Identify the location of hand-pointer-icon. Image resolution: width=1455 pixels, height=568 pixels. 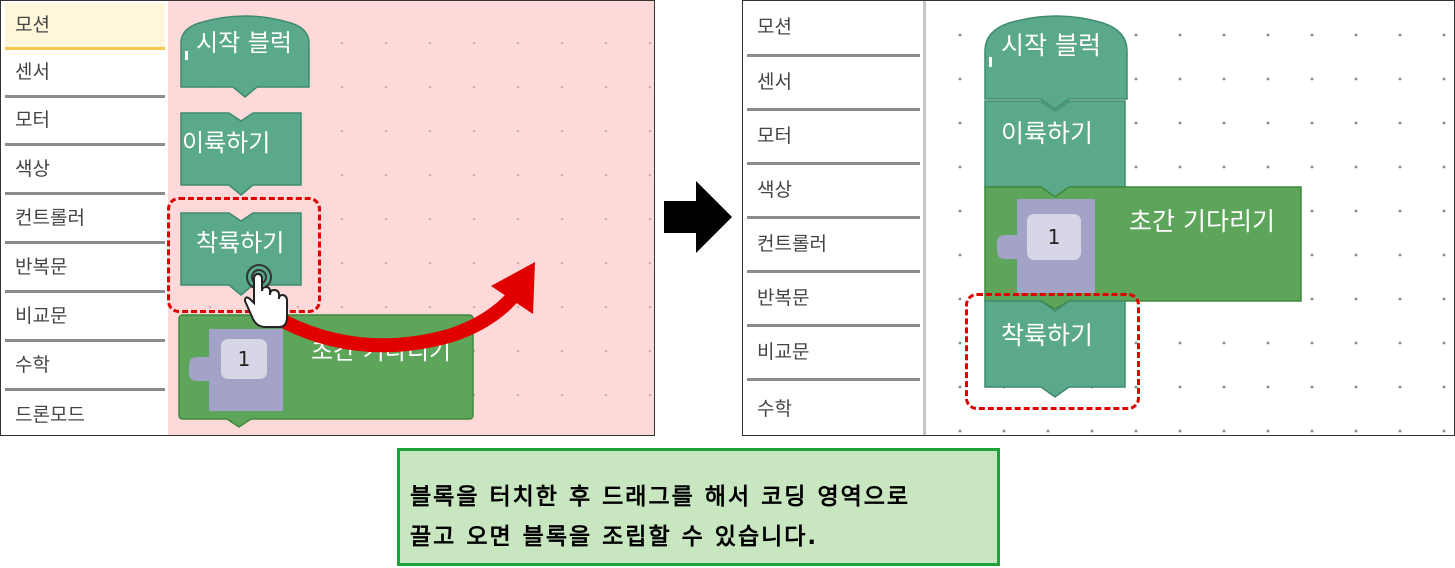
(265, 296).